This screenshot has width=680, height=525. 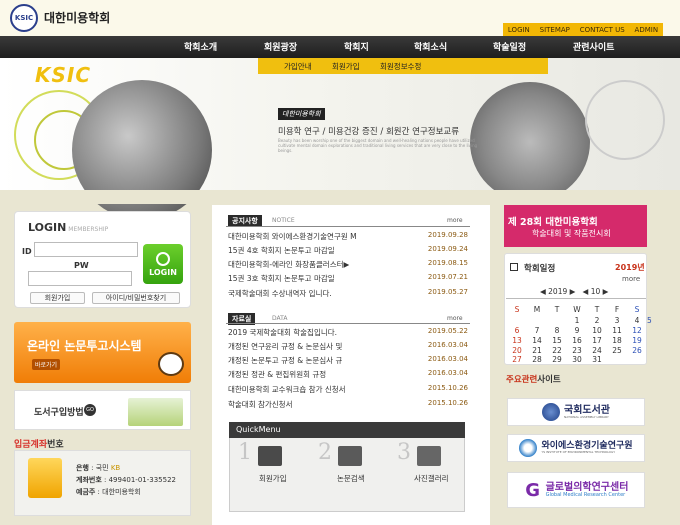 What do you see at coordinates (537, 330) in the screenshot?
I see `calendar-day: 7` at bounding box center [537, 330].